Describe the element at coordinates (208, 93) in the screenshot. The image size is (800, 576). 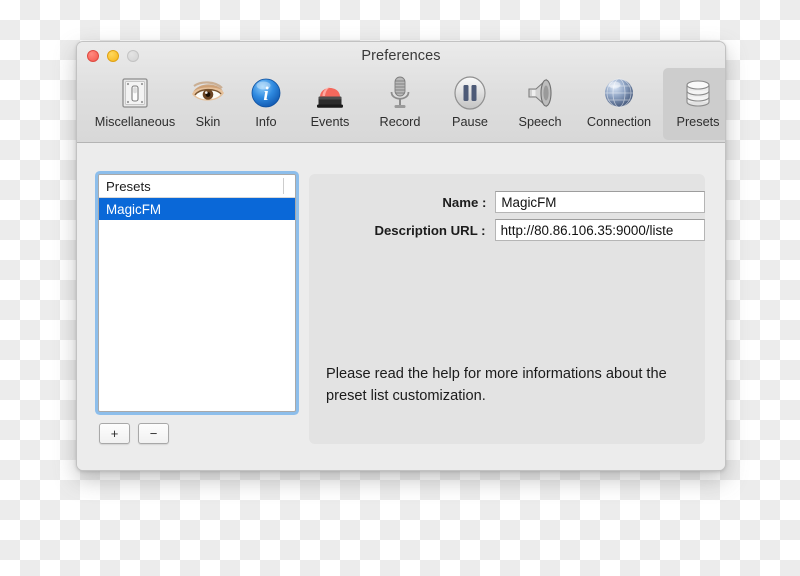
I see `eye-icon` at that location.